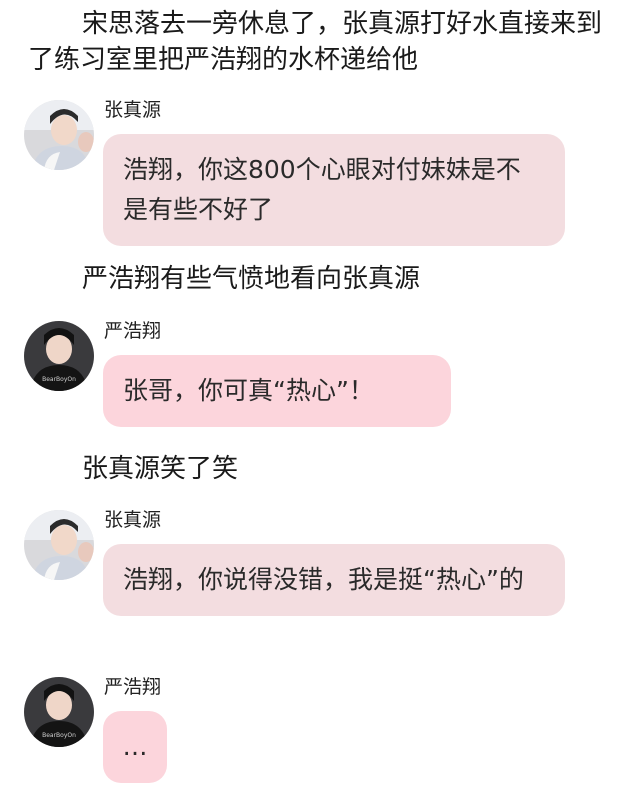  I want to click on message-bubble: 张哥，你可真“热心”！, so click(277, 391).